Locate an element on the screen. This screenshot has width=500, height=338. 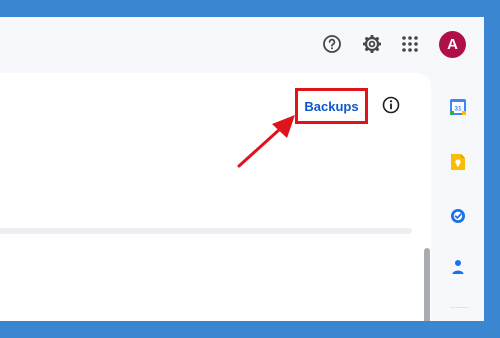
settings-gear-icon is located at coordinates (372, 44).